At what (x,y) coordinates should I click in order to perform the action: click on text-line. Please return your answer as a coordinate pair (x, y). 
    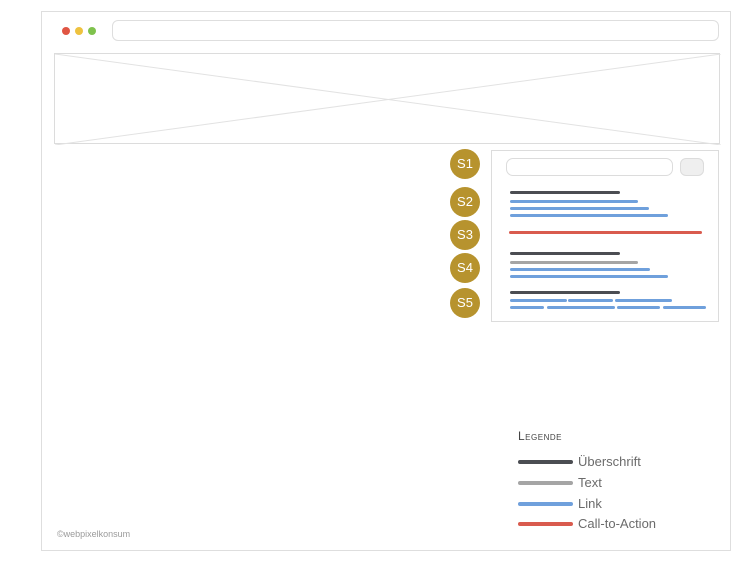
    Looking at the image, I should click on (574, 262).